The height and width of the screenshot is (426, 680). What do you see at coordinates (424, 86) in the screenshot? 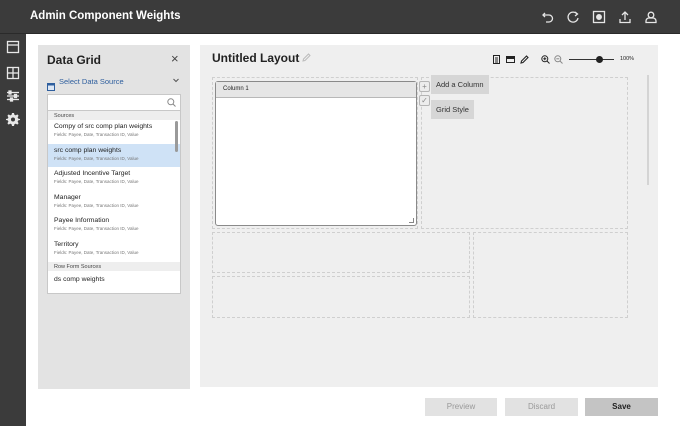
I see `add-icon: +` at bounding box center [424, 86].